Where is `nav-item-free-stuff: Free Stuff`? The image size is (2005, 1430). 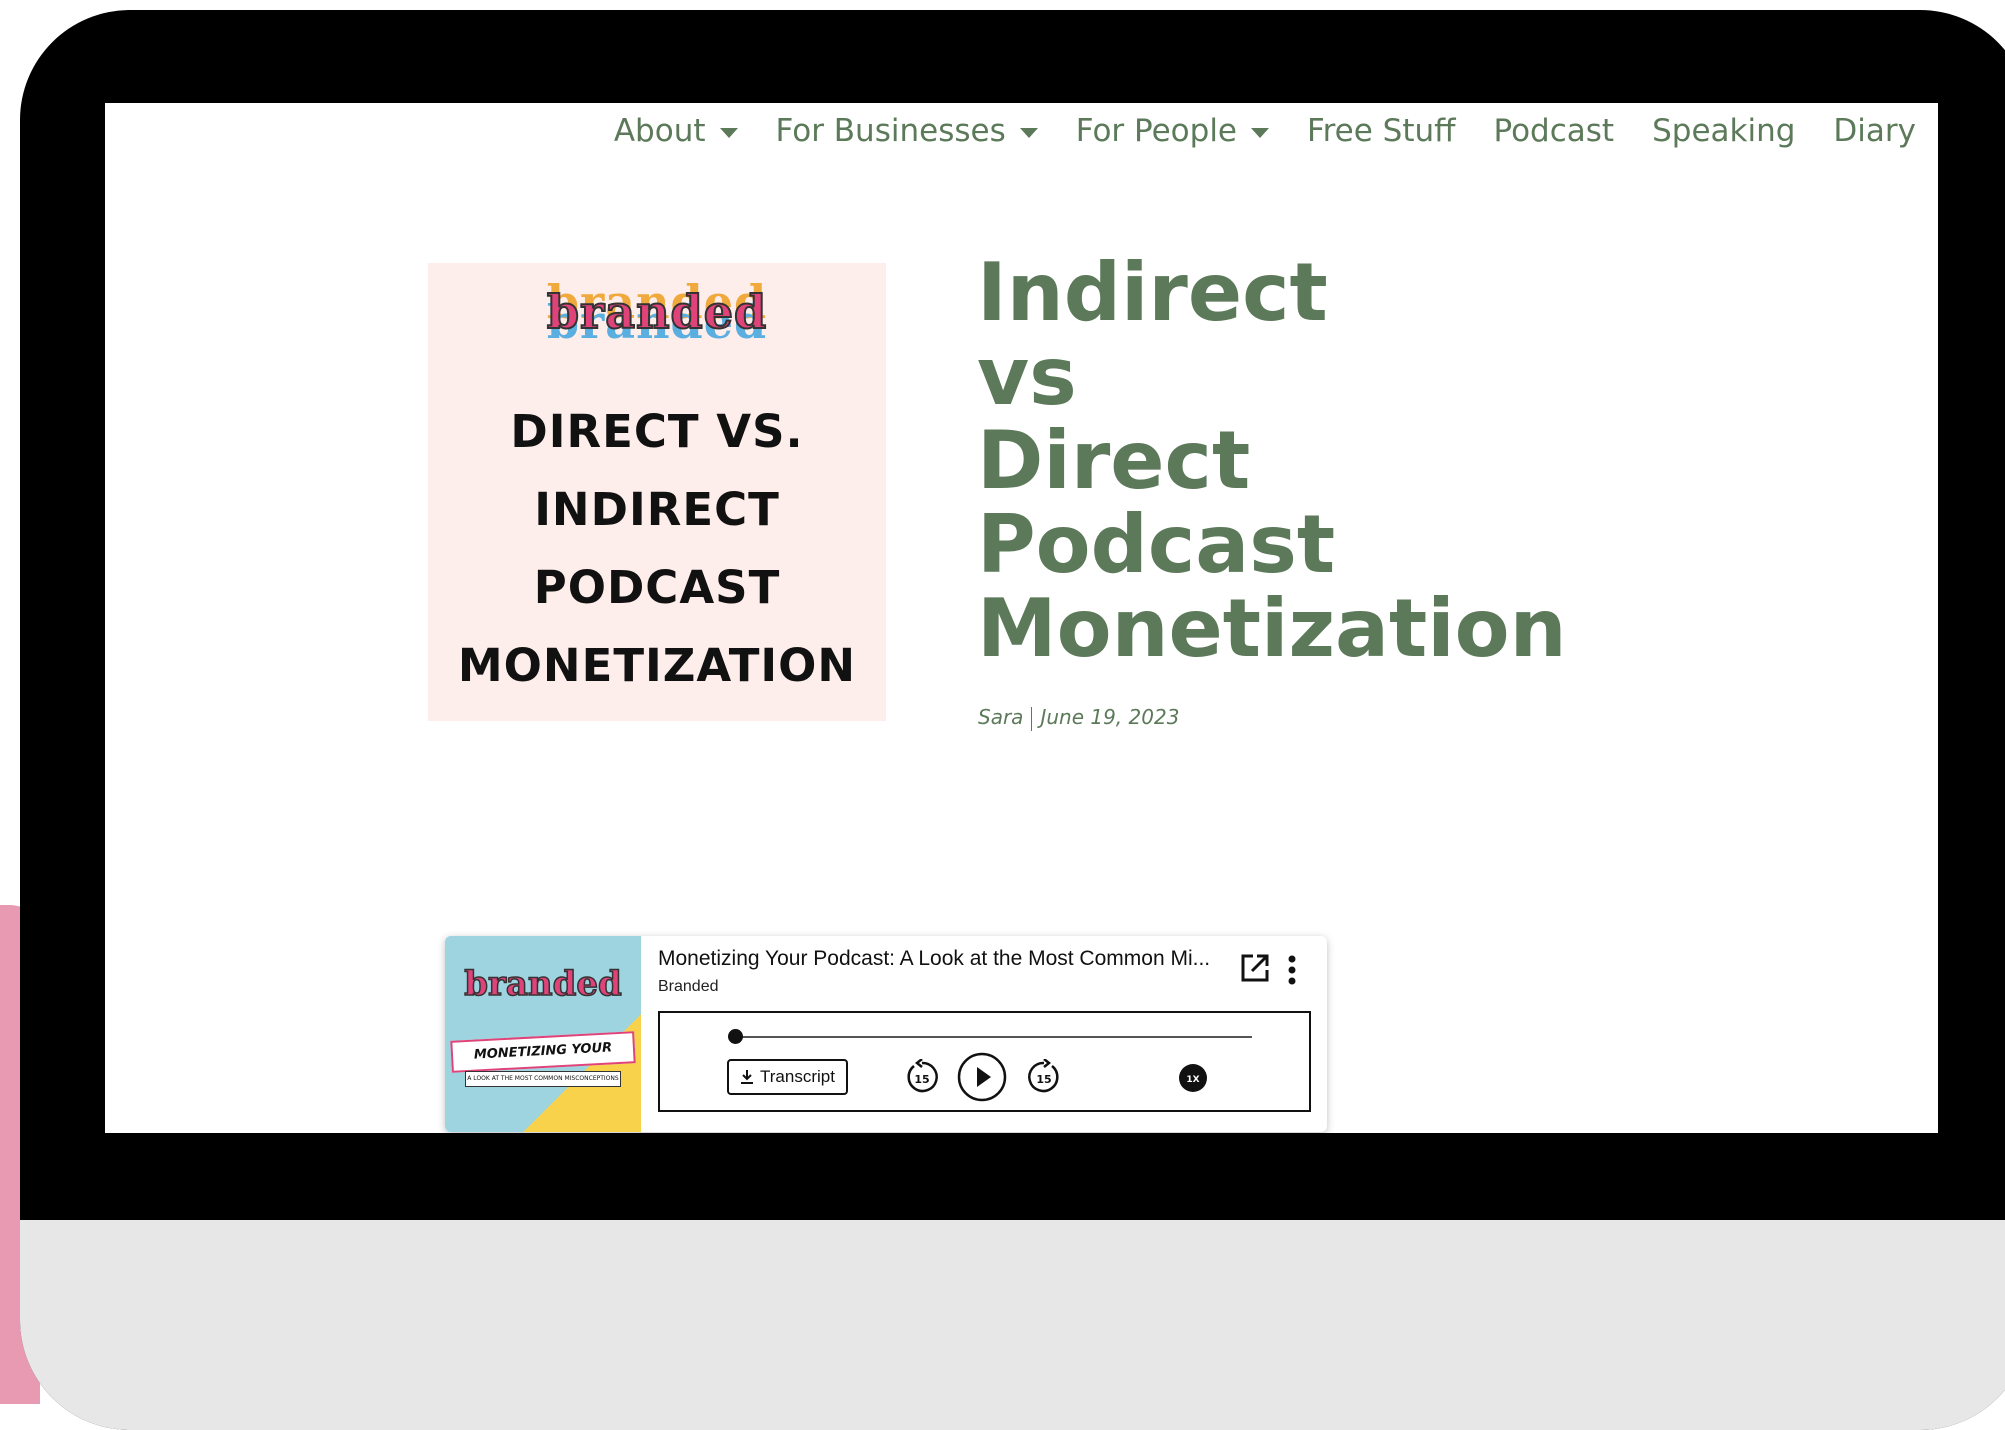 nav-item-free-stuff: Free Stuff is located at coordinates (1381, 131).